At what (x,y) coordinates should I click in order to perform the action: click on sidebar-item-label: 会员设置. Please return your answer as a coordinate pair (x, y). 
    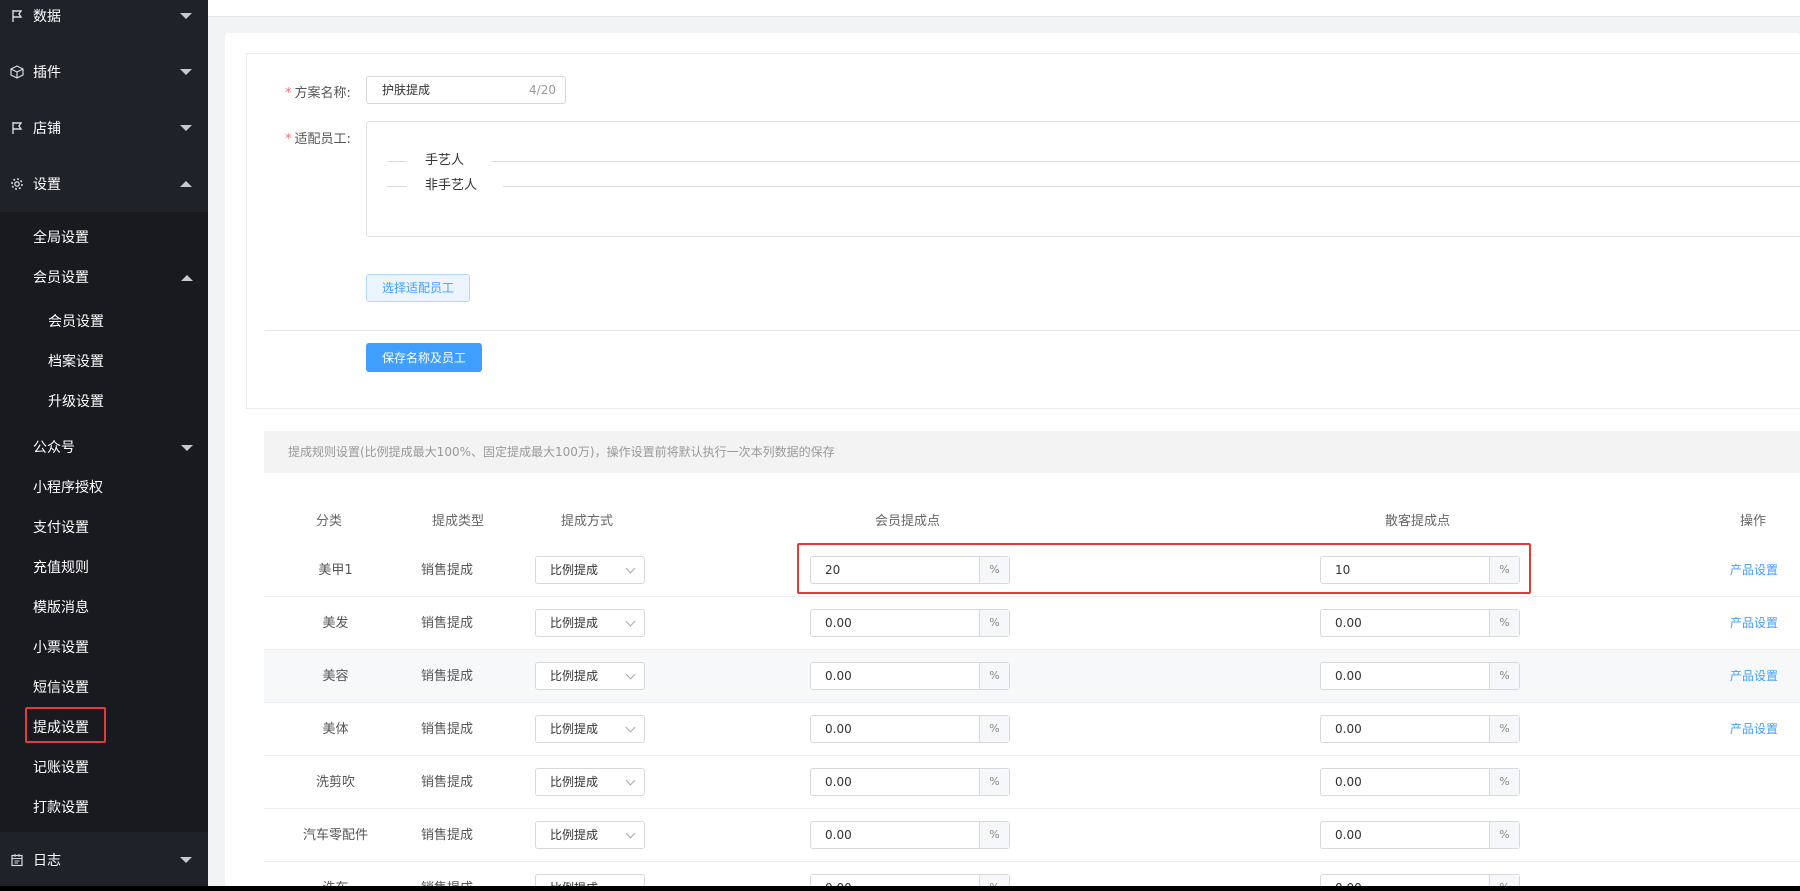
    Looking at the image, I should click on (61, 278).